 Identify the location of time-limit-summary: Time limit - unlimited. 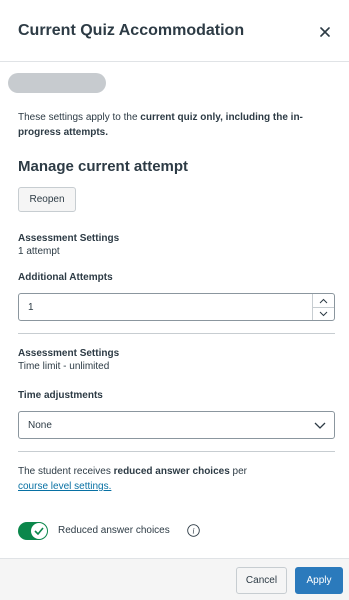
(64, 366).